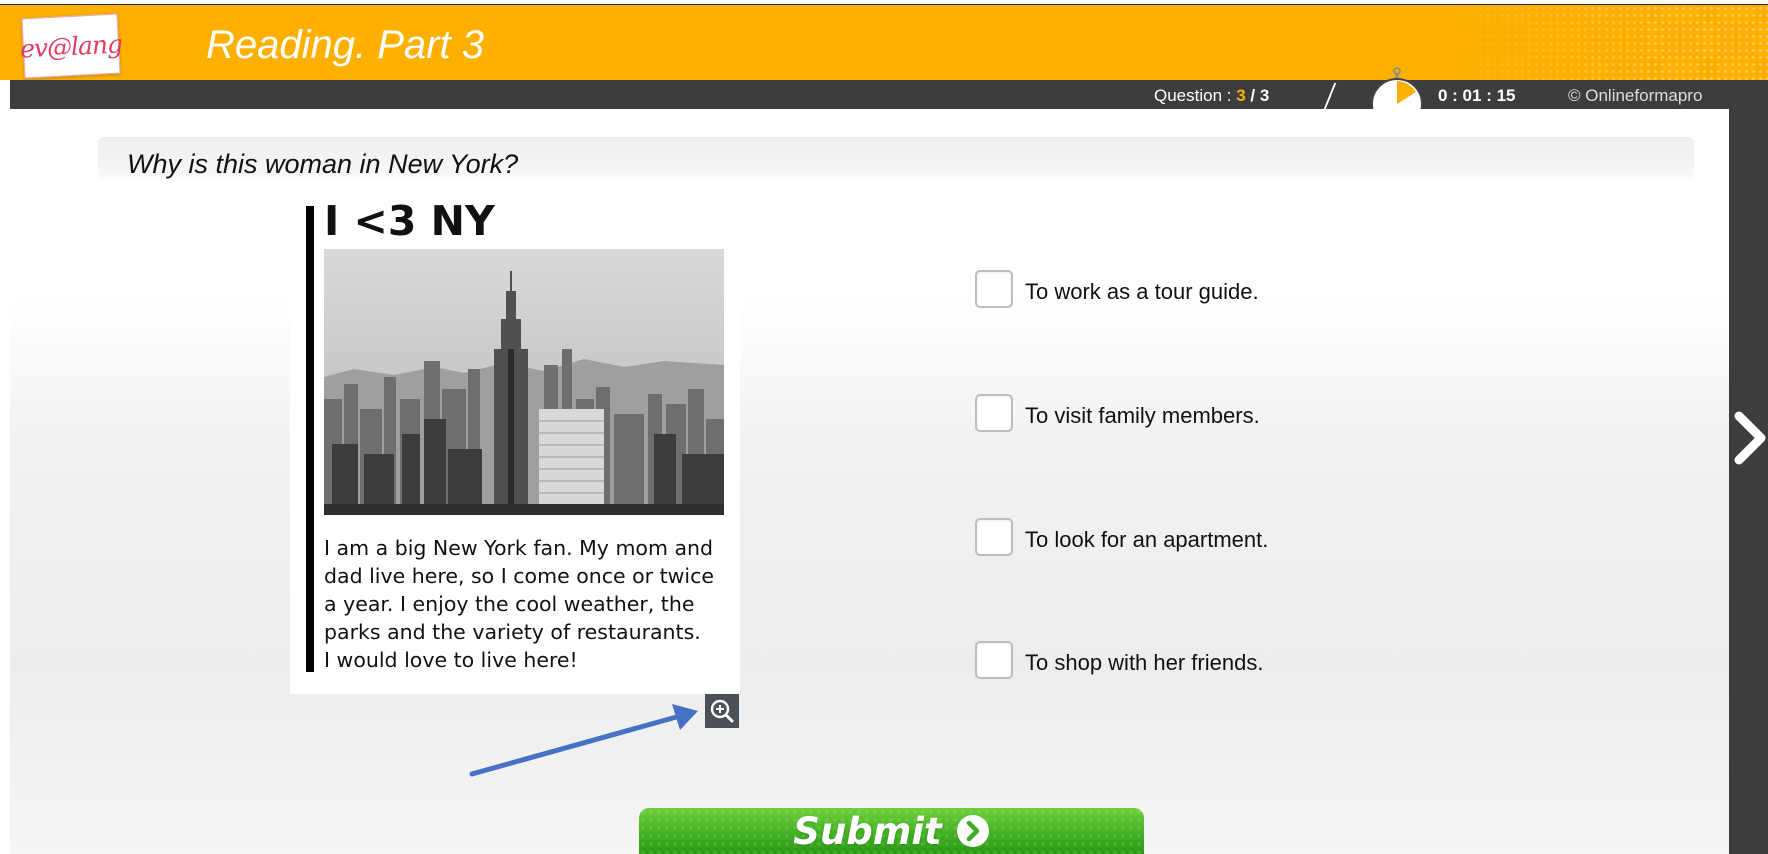  What do you see at coordinates (1195, 95) in the screenshot?
I see `question-prefix: Question :` at bounding box center [1195, 95].